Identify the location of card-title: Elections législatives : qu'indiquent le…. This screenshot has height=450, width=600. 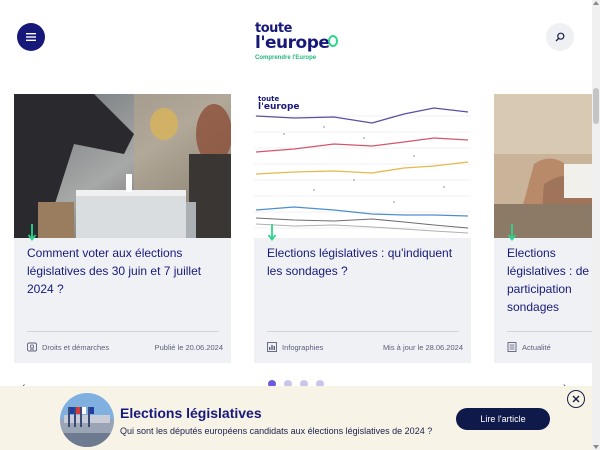
(365, 262).